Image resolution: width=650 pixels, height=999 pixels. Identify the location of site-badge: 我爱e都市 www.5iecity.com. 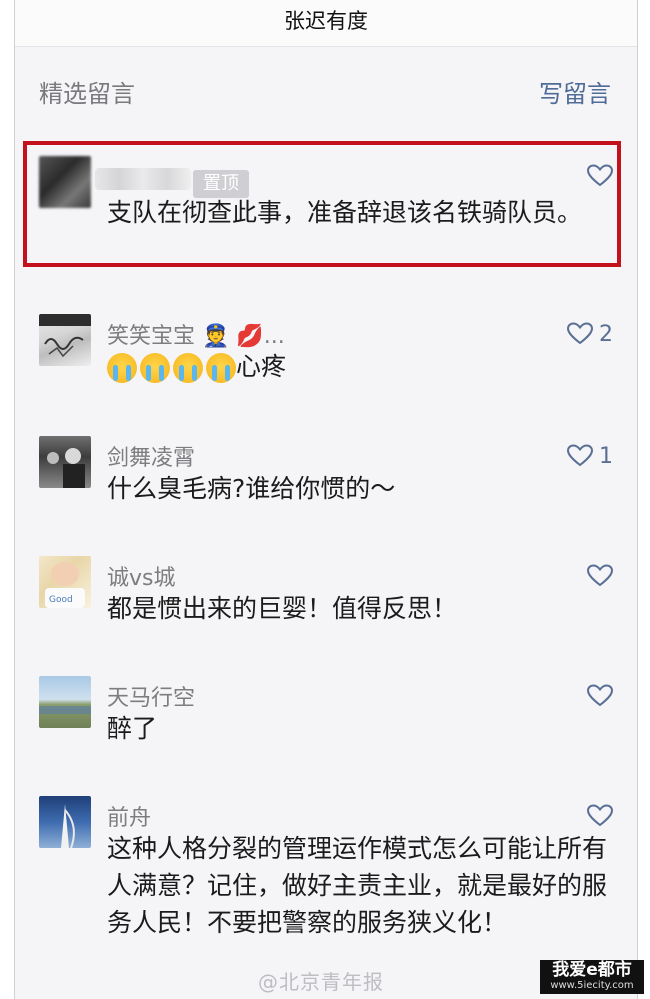
(592, 977).